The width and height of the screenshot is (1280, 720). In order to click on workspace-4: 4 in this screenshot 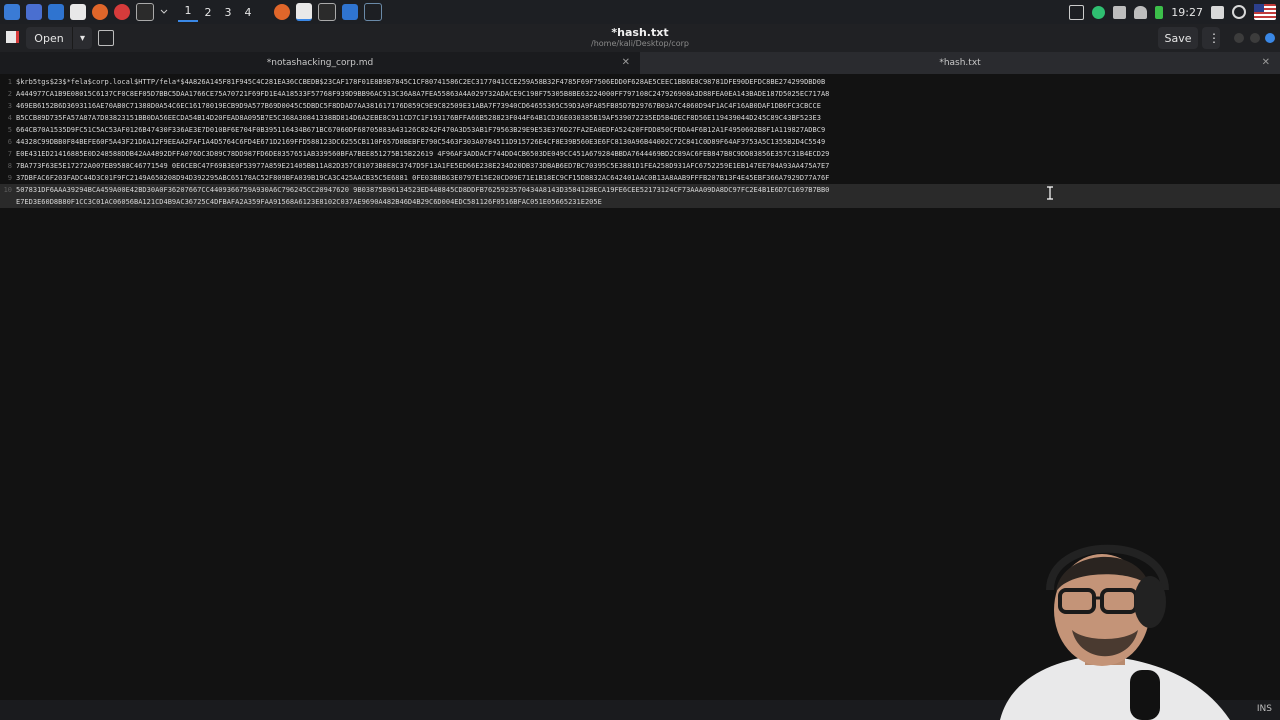, I will do `click(248, 12)`.